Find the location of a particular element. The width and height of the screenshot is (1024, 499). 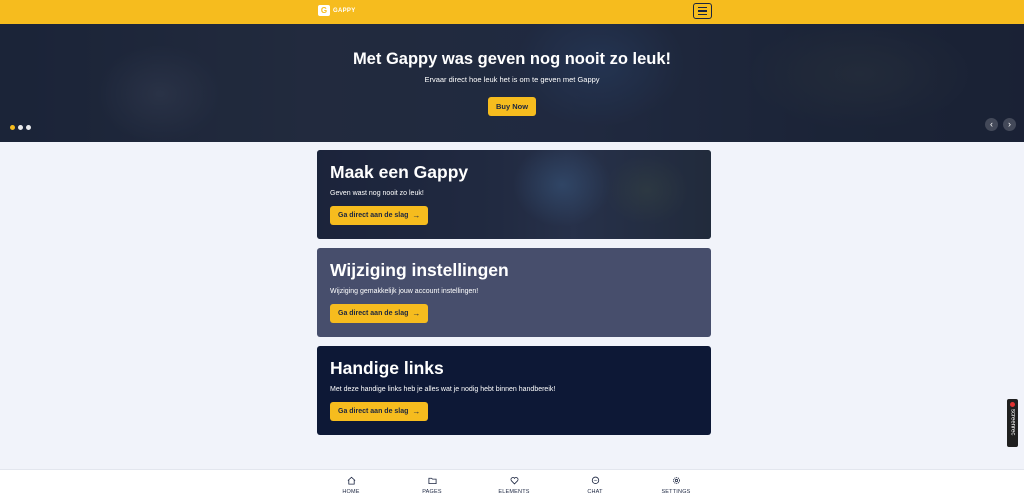

nav-item-chat: CHAT is located at coordinates (595, 485).